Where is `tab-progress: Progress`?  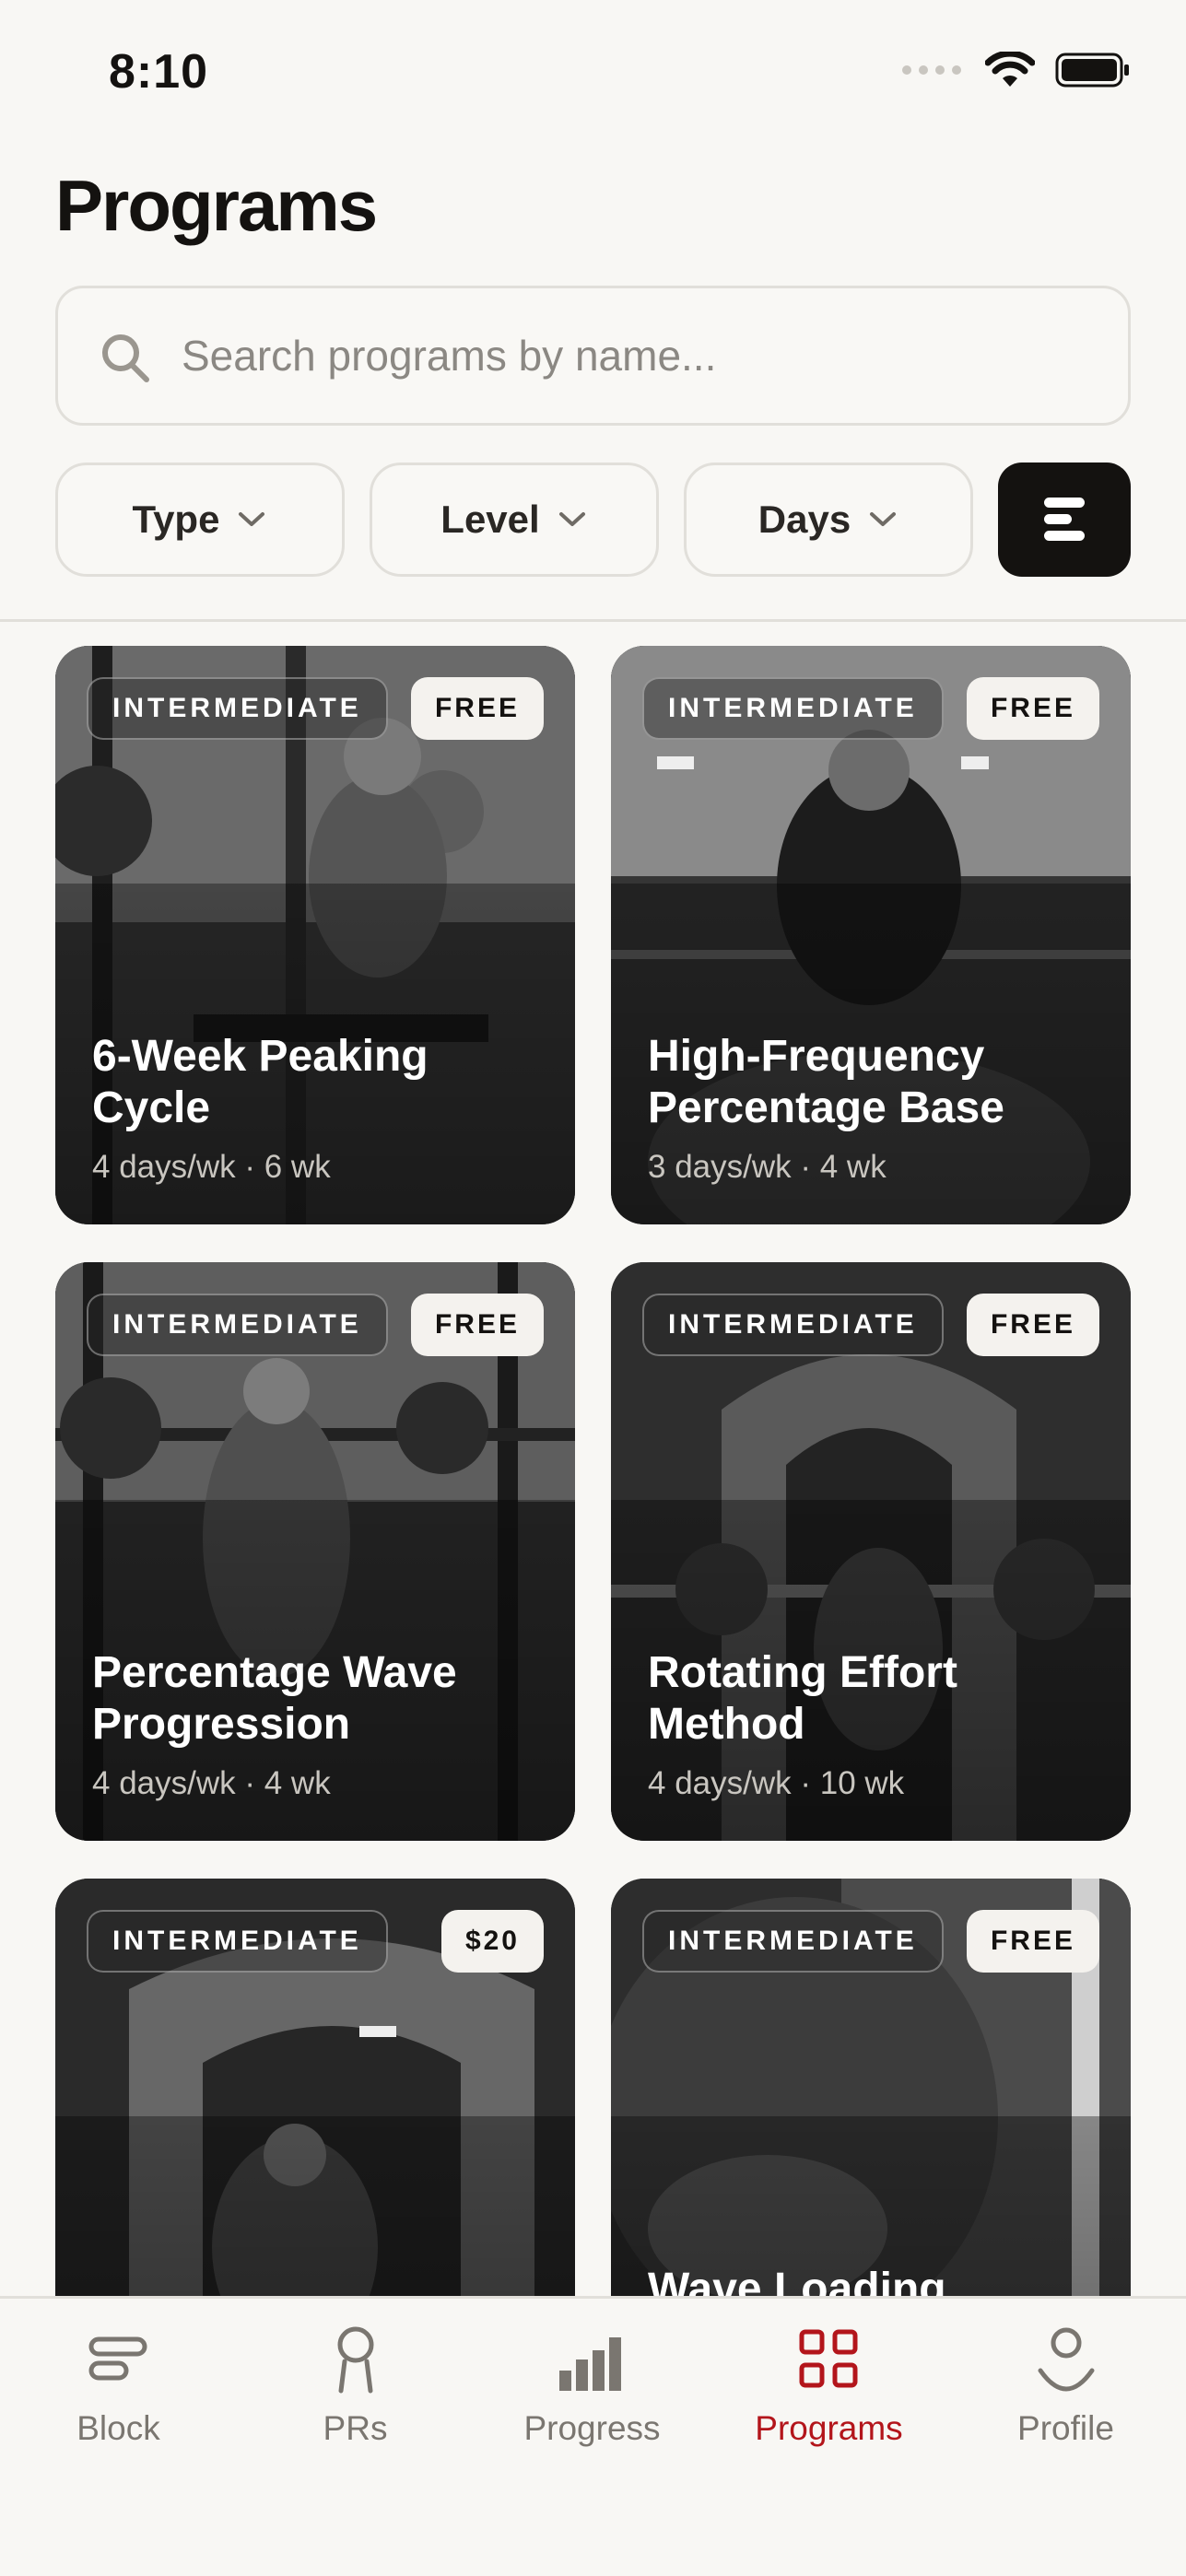
tab-progress: Progress is located at coordinates (592, 2382).